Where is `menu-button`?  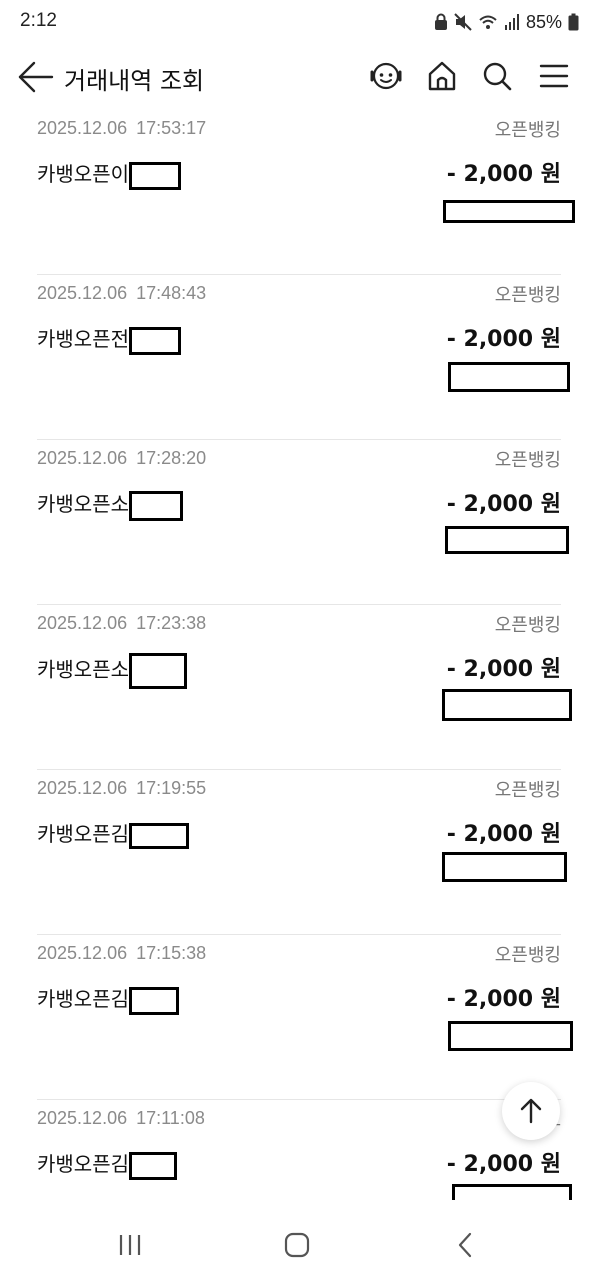
menu-button is located at coordinates (554, 76).